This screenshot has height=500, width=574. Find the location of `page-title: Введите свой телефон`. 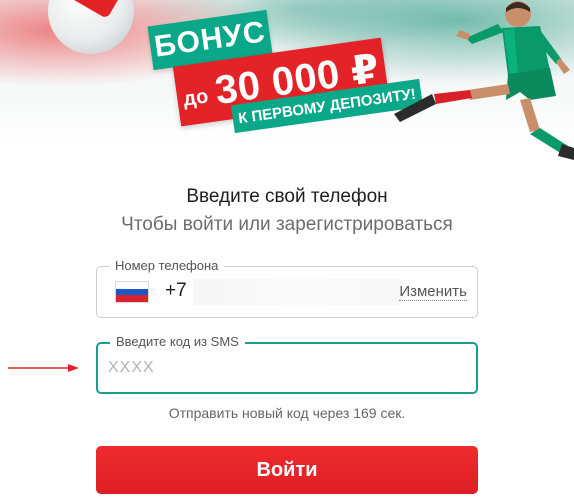

page-title: Введите свой телефон is located at coordinates (287, 196).